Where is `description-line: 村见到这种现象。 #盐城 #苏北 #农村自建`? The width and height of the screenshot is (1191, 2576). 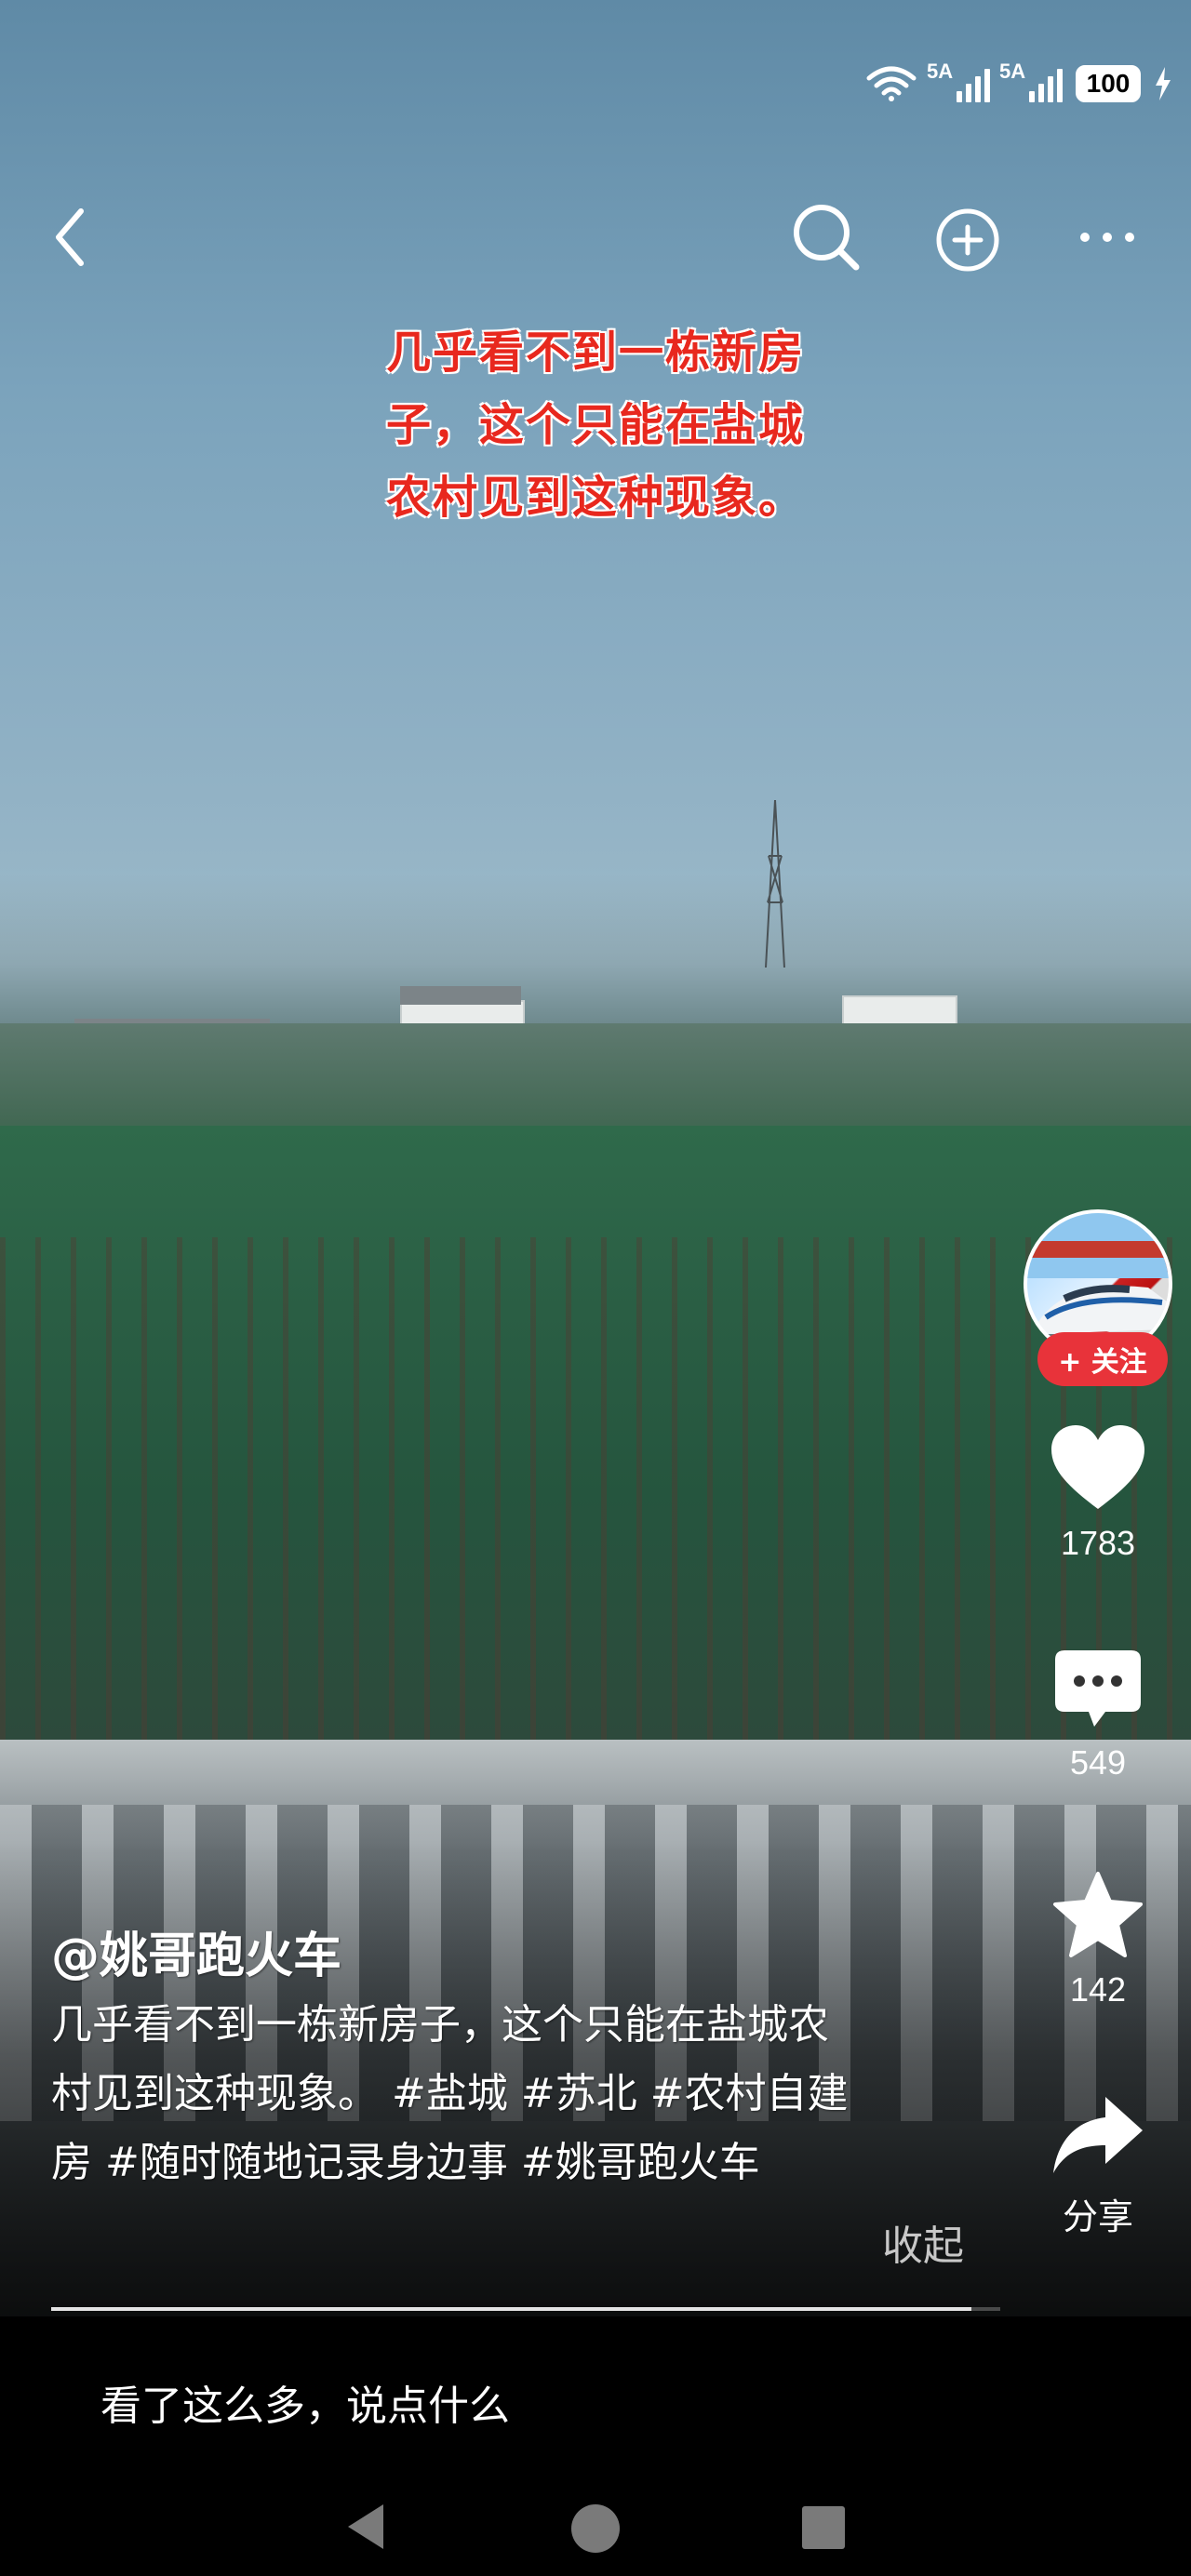
description-line: 村见到这种现象。 #盐城 #苏北 #农村自建 is located at coordinates (450, 2093).